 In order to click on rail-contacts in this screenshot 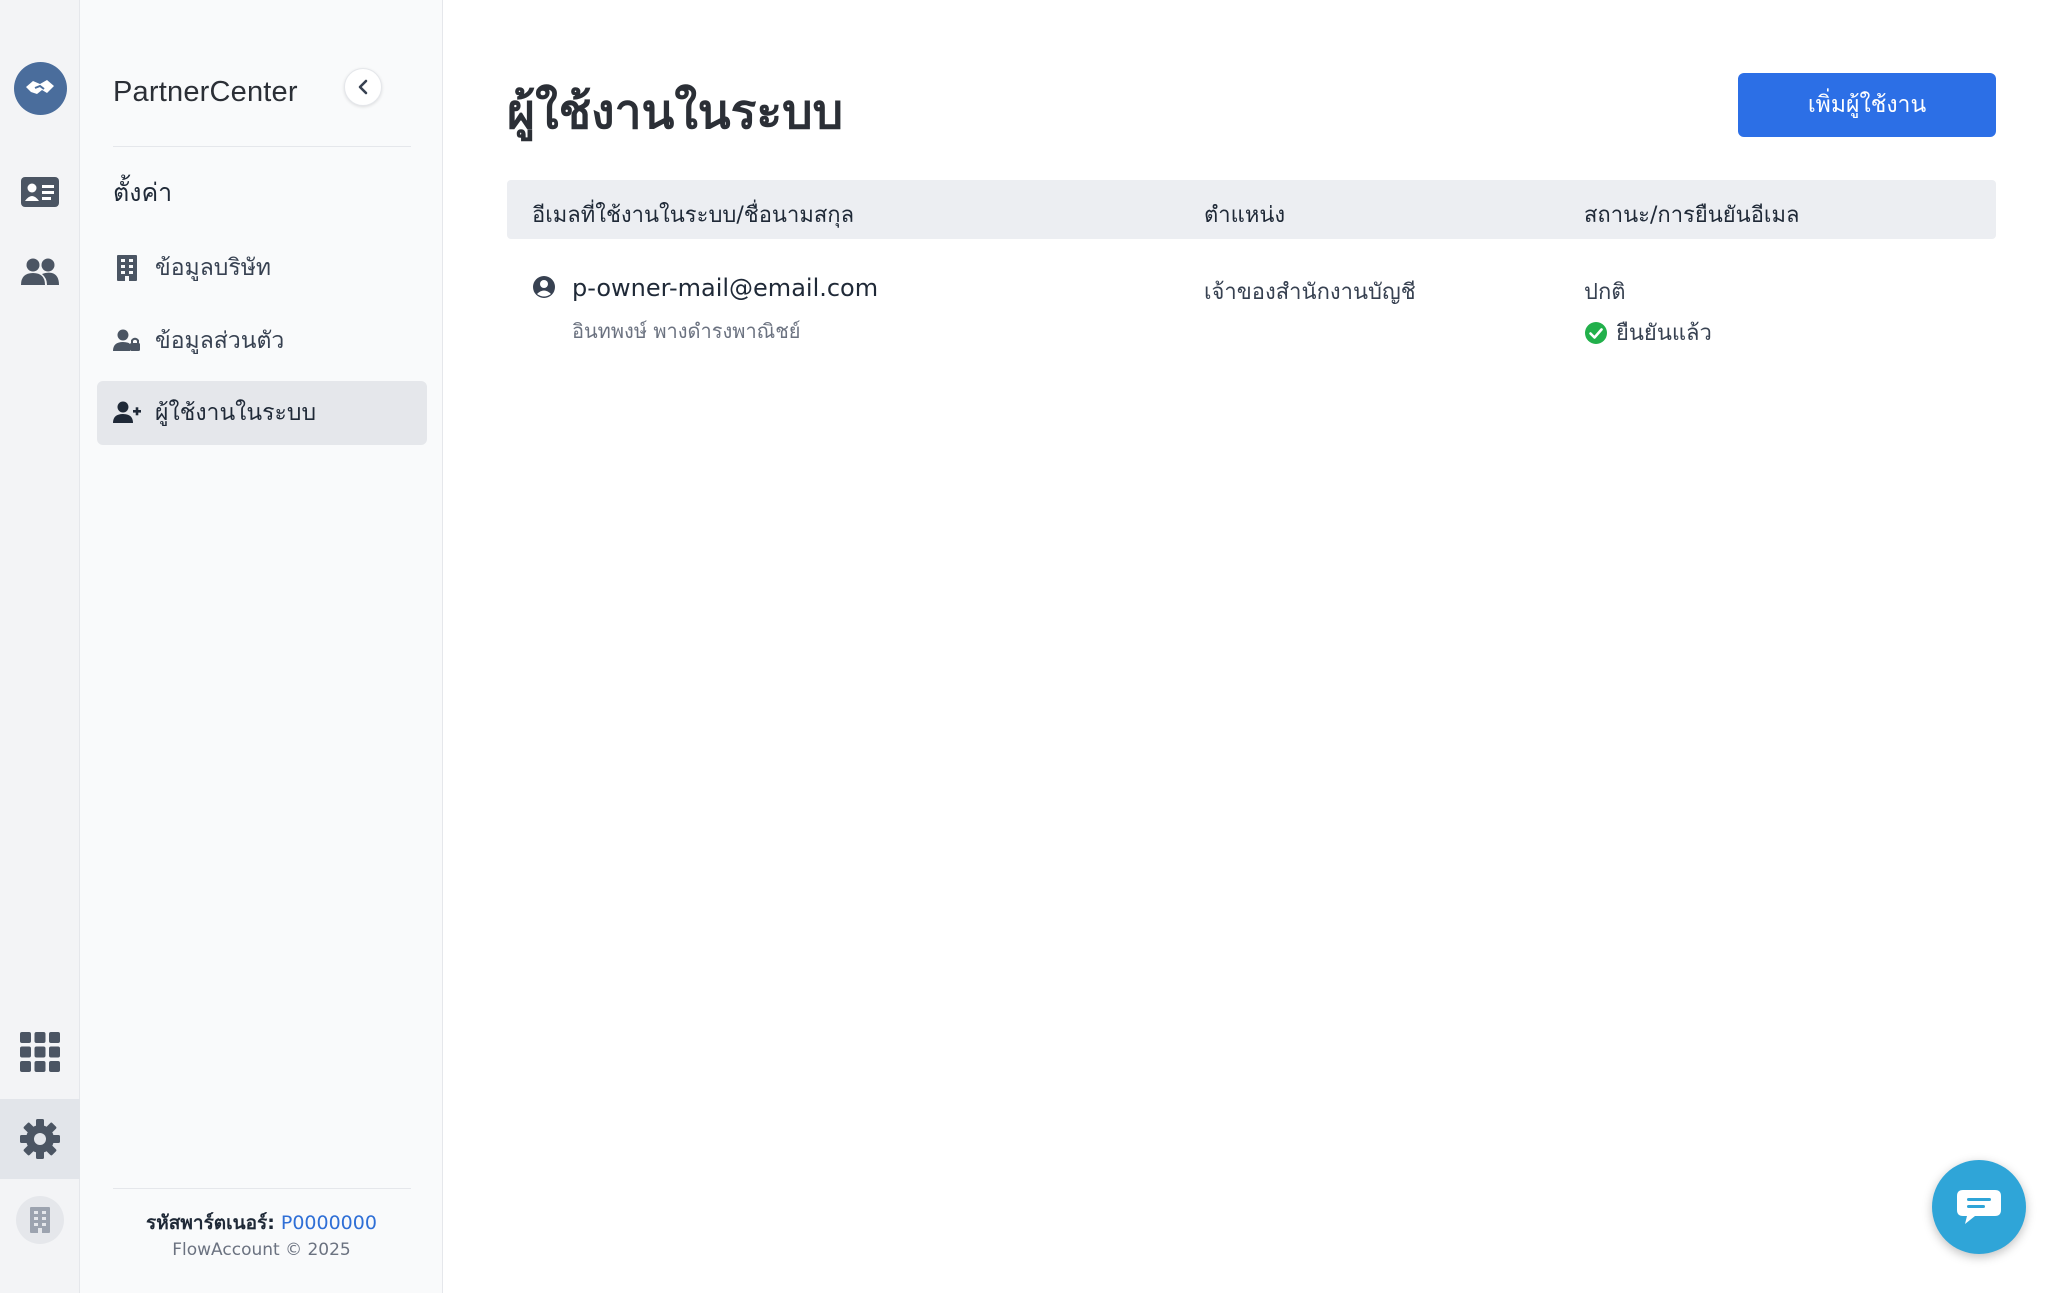, I will do `click(40, 192)`.